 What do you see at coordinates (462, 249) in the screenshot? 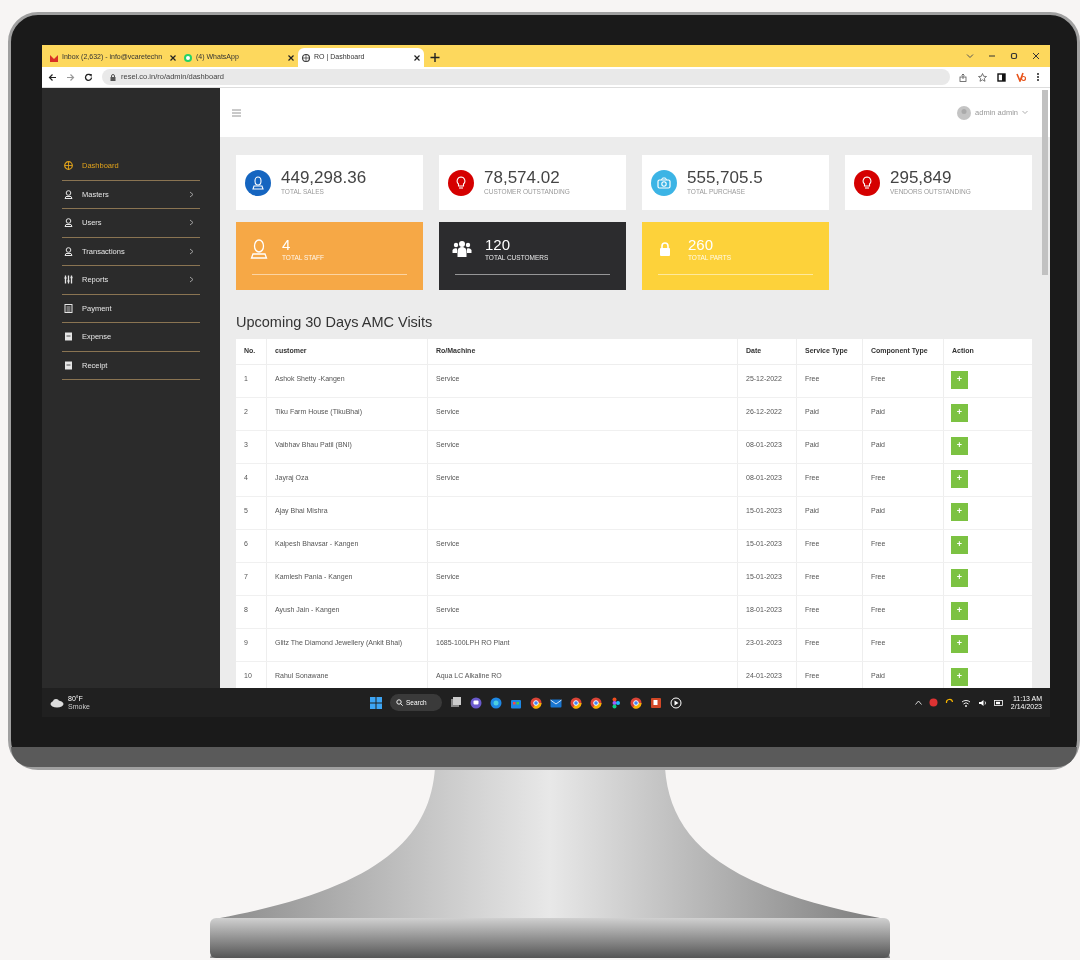
I see `users-icon` at bounding box center [462, 249].